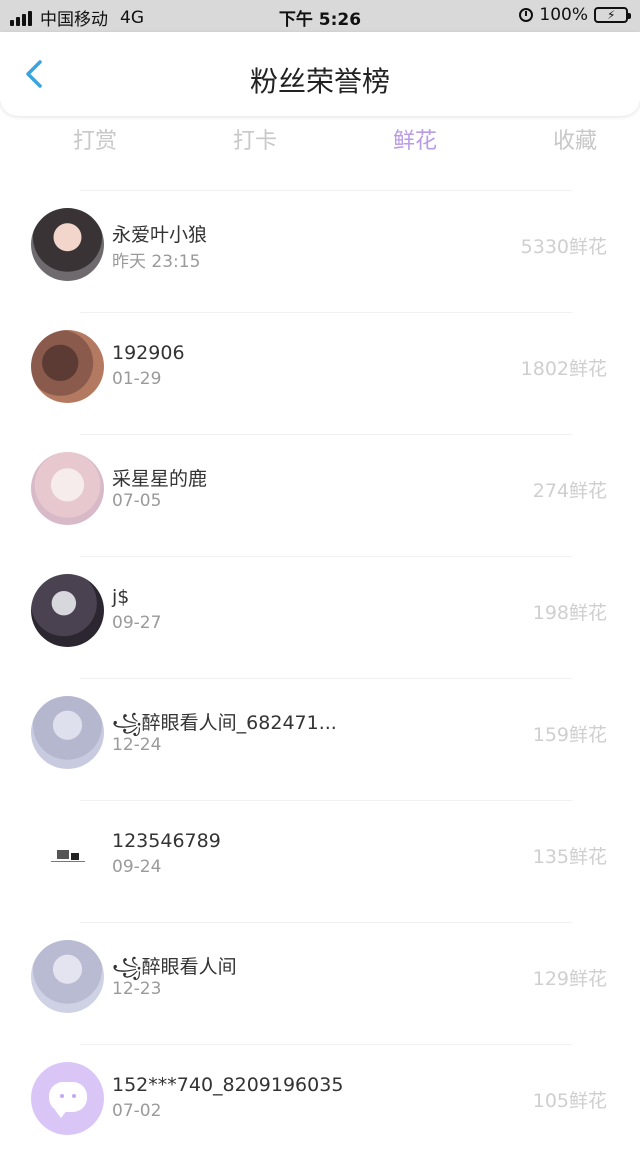  I want to click on fan-name: 采星星的鹿, so click(160, 479).